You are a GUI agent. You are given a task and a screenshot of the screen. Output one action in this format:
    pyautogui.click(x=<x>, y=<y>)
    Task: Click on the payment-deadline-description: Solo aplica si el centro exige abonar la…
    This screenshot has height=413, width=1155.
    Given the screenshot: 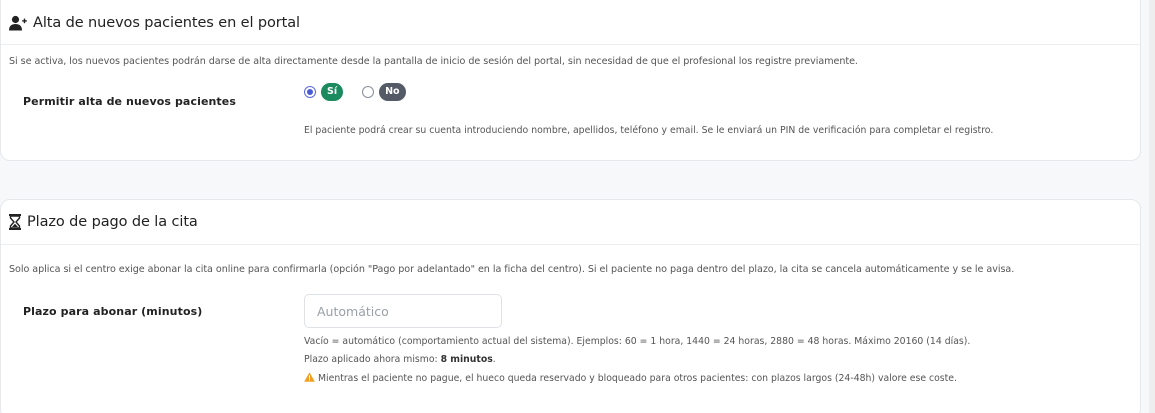 What is the action you would take?
    pyautogui.click(x=512, y=269)
    